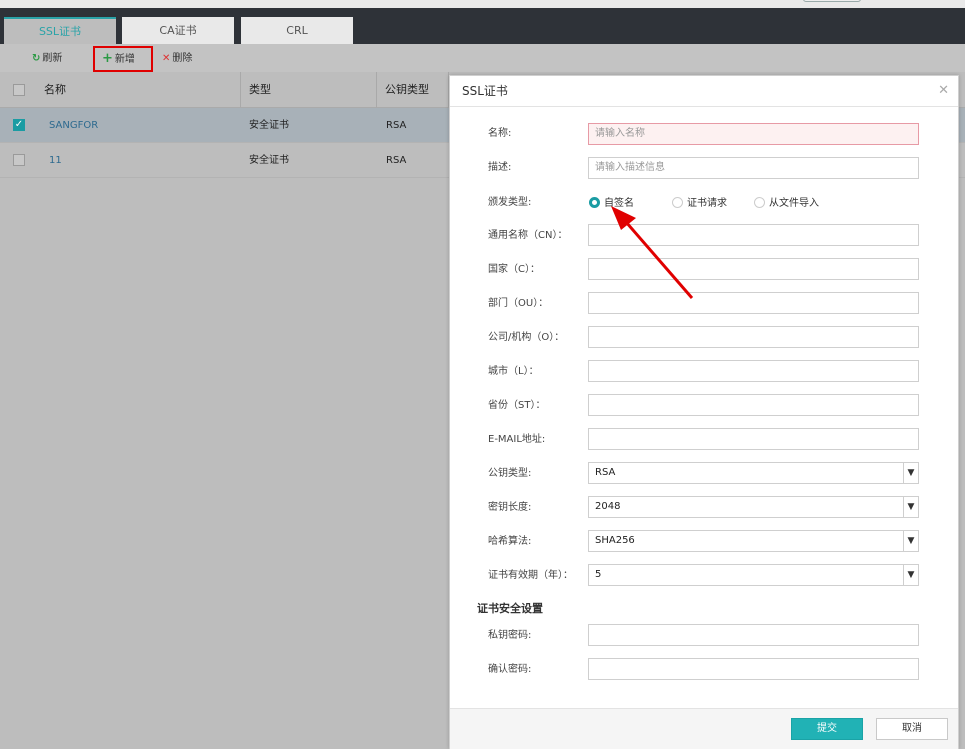 This screenshot has width=965, height=749. I want to click on arrow-head, so click(623, 218).